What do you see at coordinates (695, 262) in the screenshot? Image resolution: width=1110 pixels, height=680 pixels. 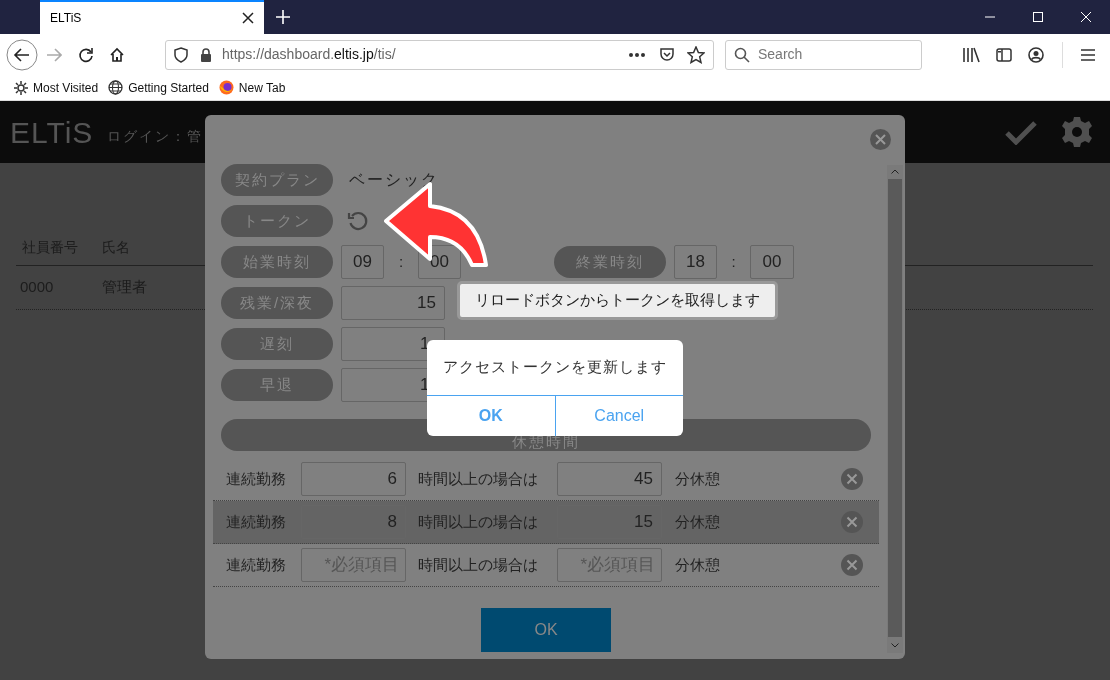 I see `input-field: 18` at bounding box center [695, 262].